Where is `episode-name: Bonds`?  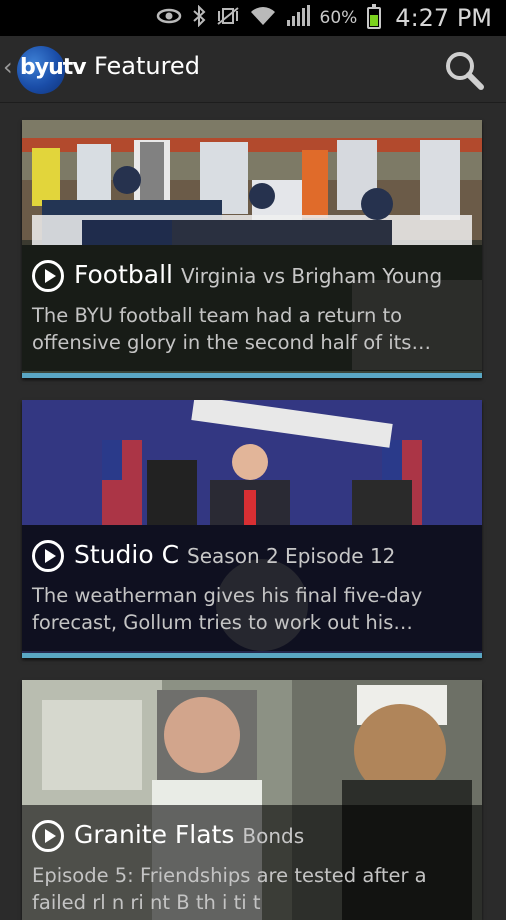
episode-name: Bonds is located at coordinates (273, 836).